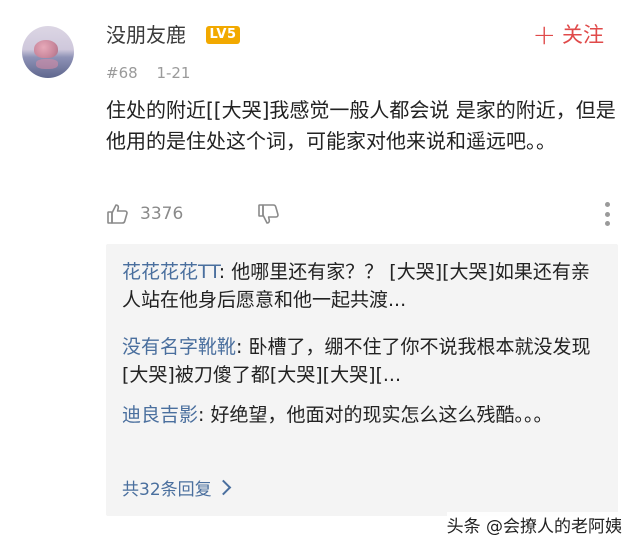 The height and width of the screenshot is (545, 640). What do you see at coordinates (223, 487) in the screenshot?
I see `chevron-right-icon` at bounding box center [223, 487].